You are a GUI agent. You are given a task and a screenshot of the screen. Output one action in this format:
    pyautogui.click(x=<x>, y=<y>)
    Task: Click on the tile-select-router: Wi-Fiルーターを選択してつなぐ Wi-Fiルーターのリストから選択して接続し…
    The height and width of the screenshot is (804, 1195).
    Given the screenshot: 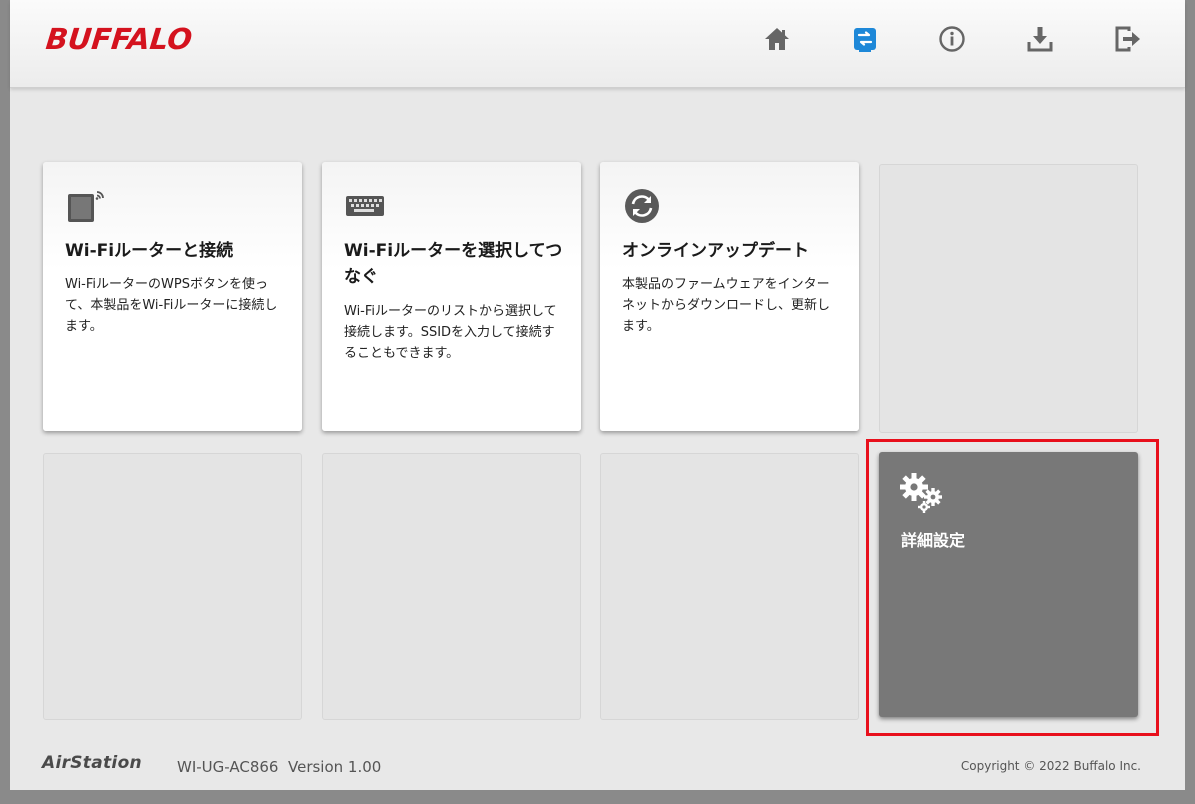 What is the action you would take?
    pyautogui.click(x=451, y=296)
    